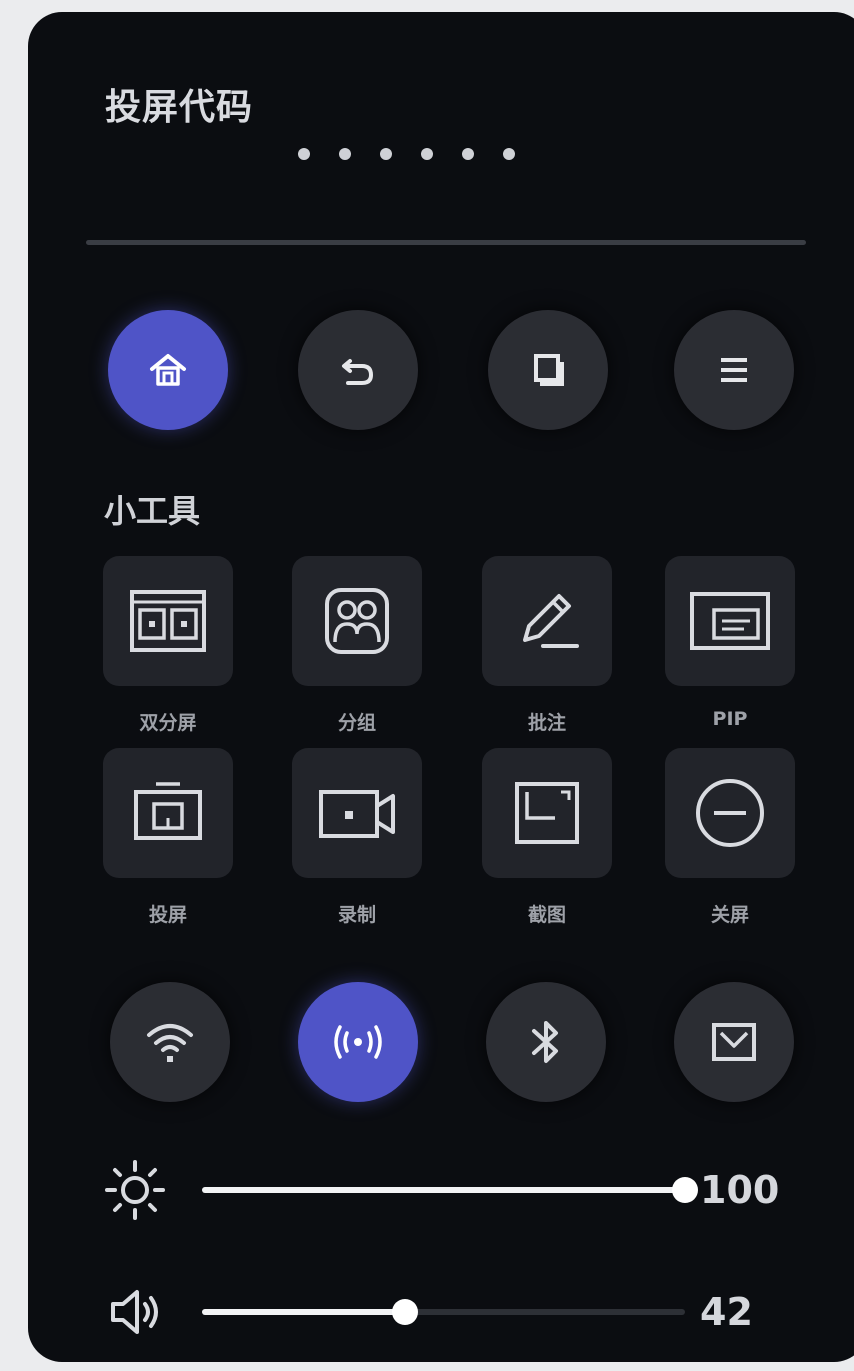 This screenshot has width=854, height=1371. What do you see at coordinates (546, 723) in the screenshot?
I see `tool-label: 批注` at bounding box center [546, 723].